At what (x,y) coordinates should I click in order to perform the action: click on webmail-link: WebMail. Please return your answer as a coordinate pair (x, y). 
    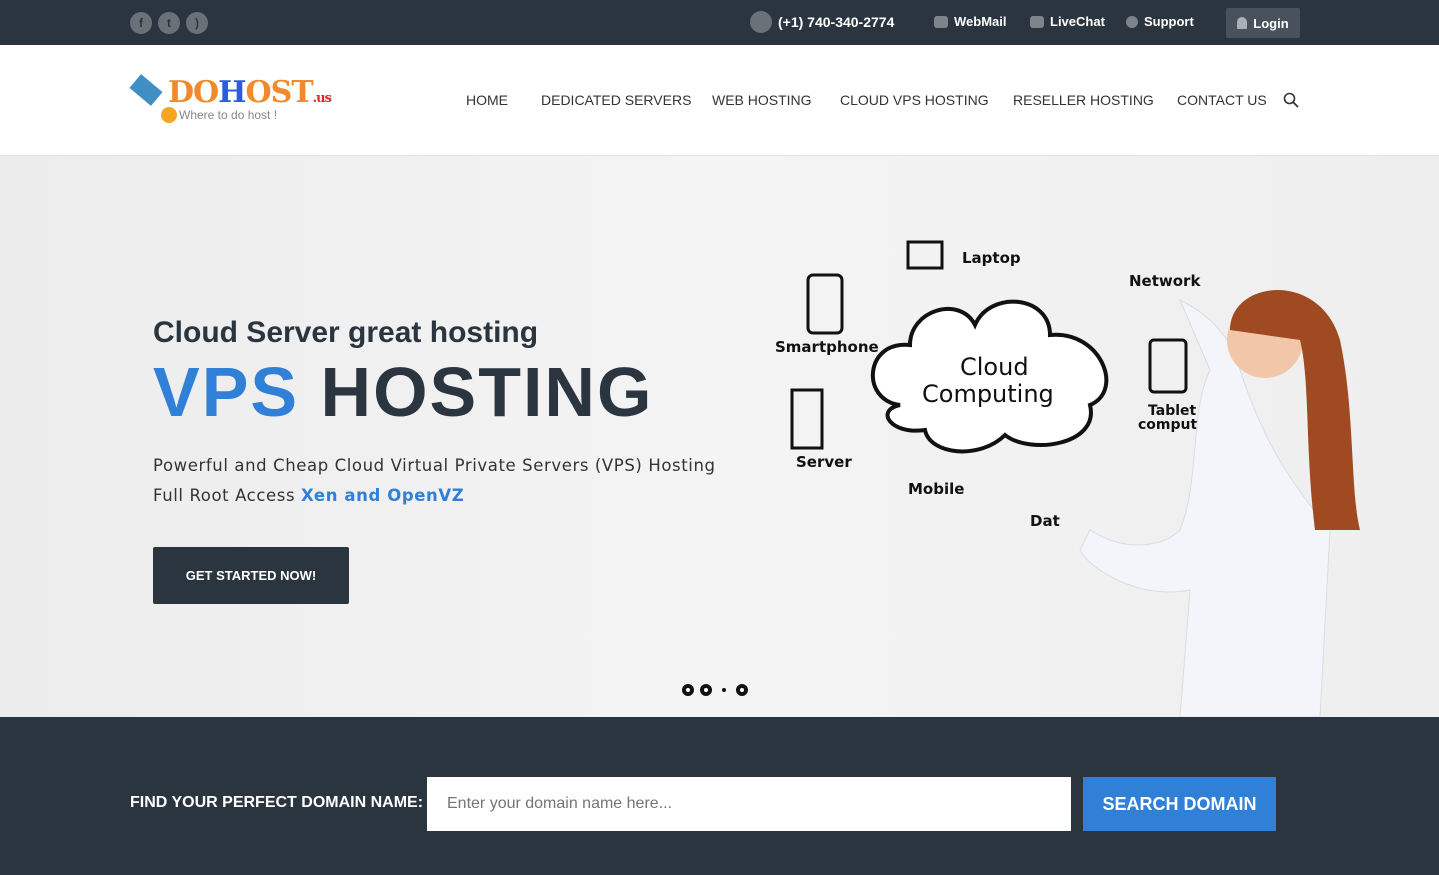
    Looking at the image, I should click on (970, 21).